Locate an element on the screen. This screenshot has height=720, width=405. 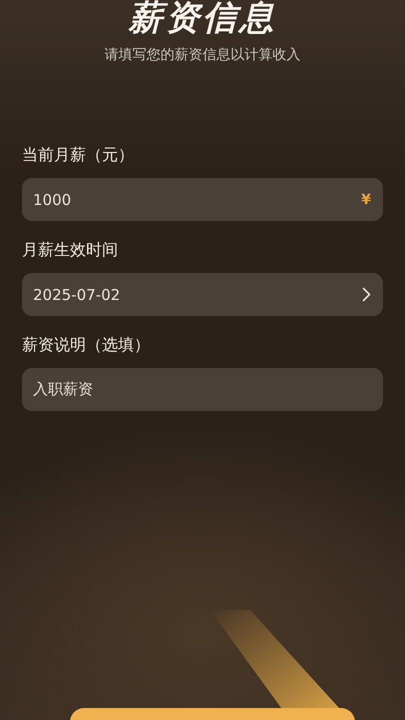
date-picker: 2025-07-02 is located at coordinates (202, 294).